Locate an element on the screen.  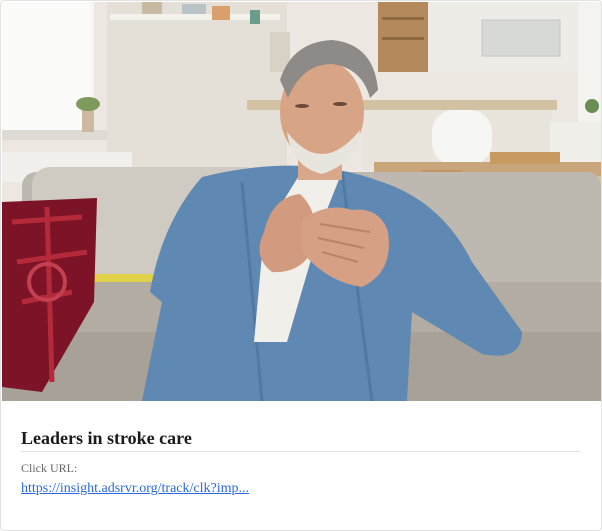
click-url-label: Click URL: is located at coordinates (49, 468).